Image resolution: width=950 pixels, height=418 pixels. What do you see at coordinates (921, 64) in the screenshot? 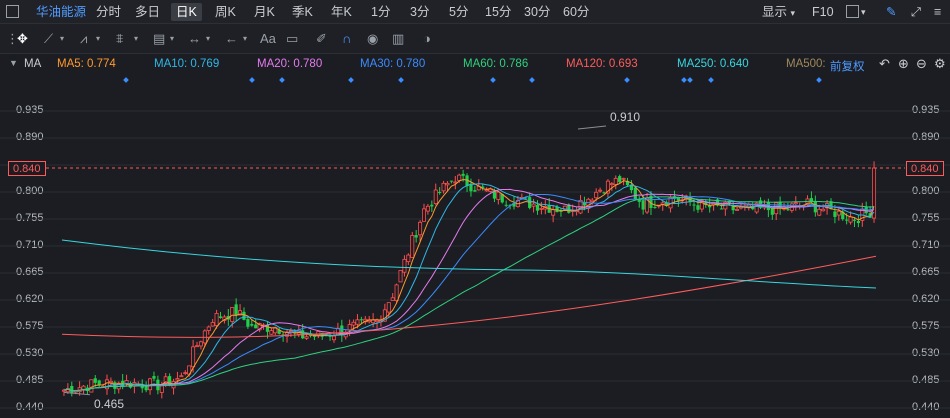
I see `remove-icon: ⊖` at bounding box center [921, 64].